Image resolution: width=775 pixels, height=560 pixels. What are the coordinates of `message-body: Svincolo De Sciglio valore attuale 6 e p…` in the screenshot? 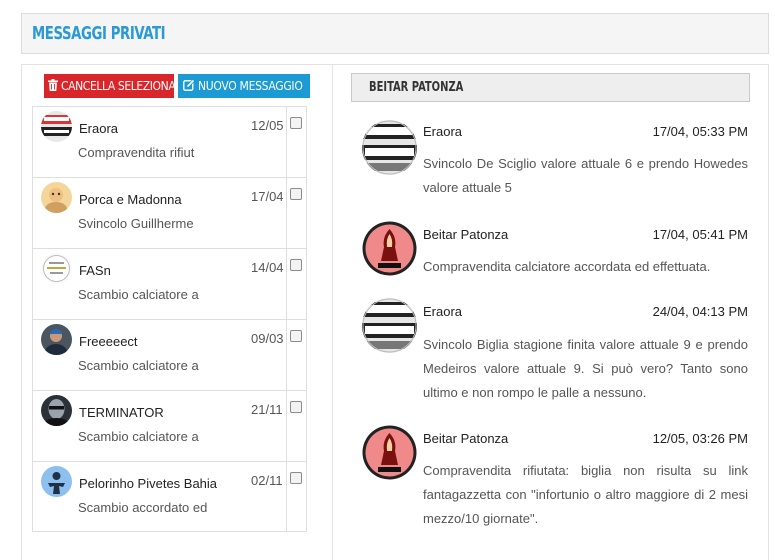 It's located at (585, 175).